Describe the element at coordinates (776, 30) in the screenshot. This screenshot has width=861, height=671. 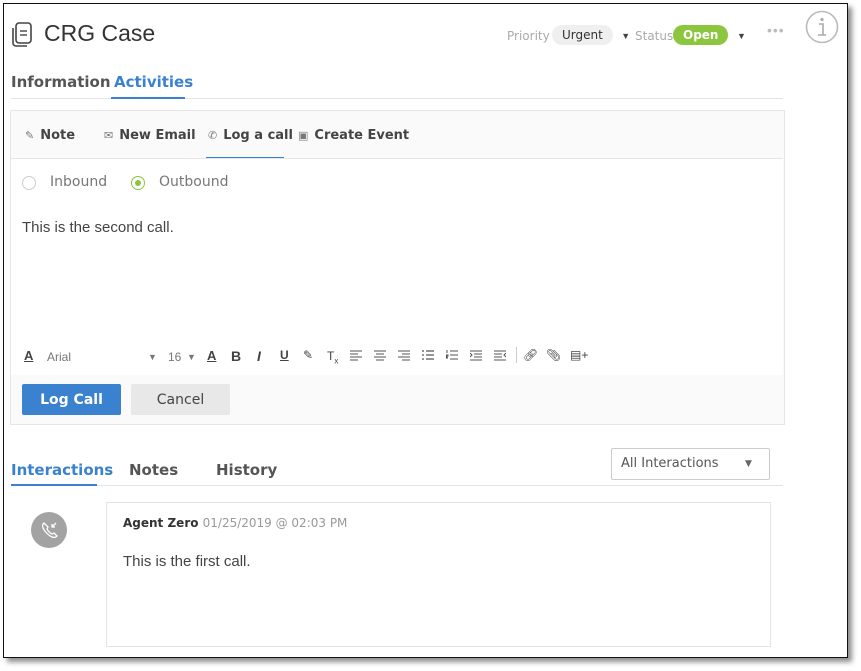
I see `ellipsis-icon: •••` at that location.